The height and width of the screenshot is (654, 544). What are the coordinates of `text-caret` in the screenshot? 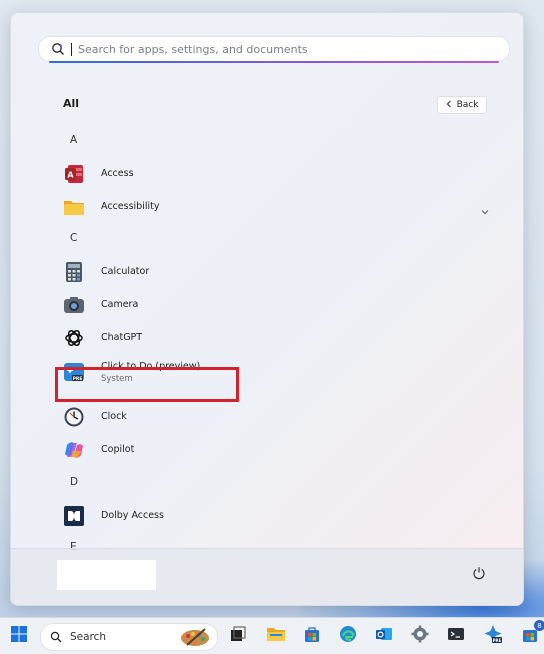 It's located at (71, 49).